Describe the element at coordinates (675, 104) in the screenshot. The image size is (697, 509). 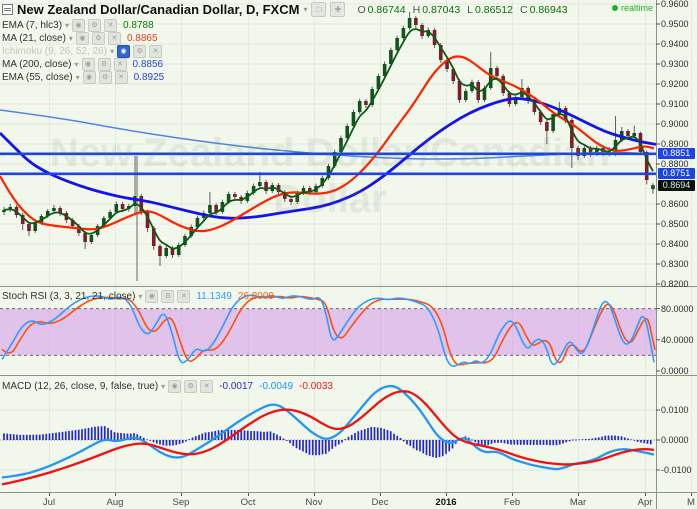
I see `price-tick-label: 0.9100` at that location.